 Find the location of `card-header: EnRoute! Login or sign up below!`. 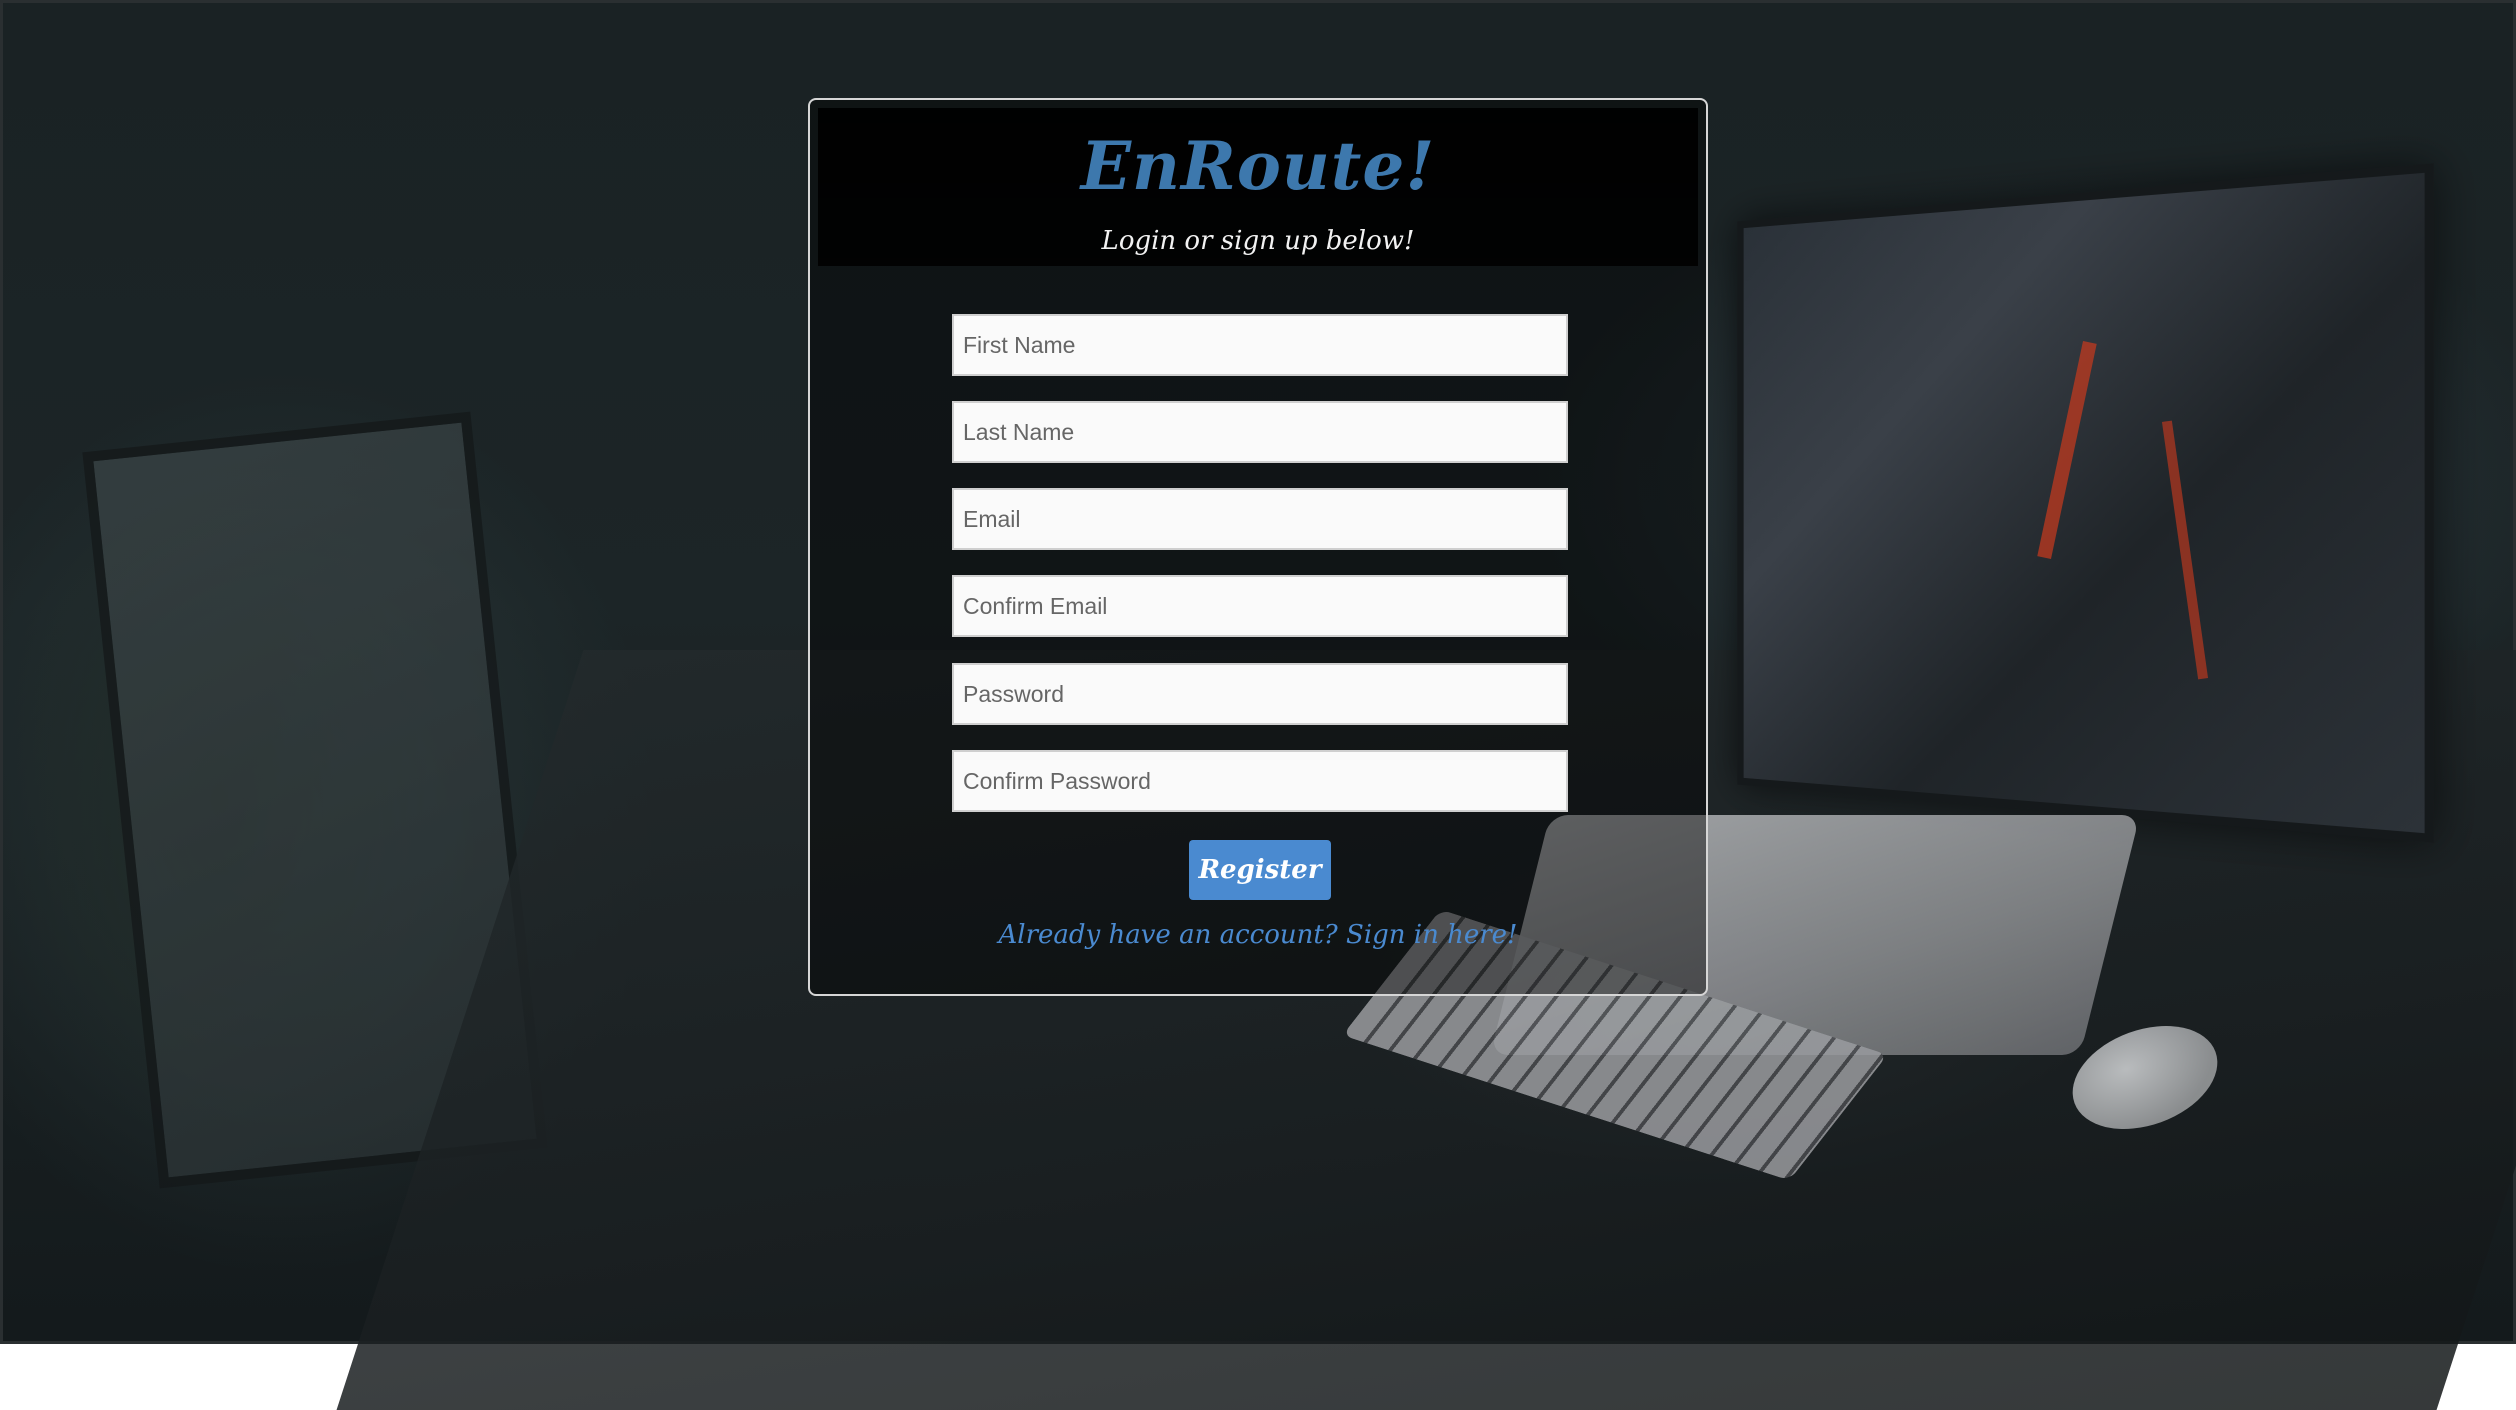

card-header: EnRoute! Login or sign up below! is located at coordinates (1258, 187).